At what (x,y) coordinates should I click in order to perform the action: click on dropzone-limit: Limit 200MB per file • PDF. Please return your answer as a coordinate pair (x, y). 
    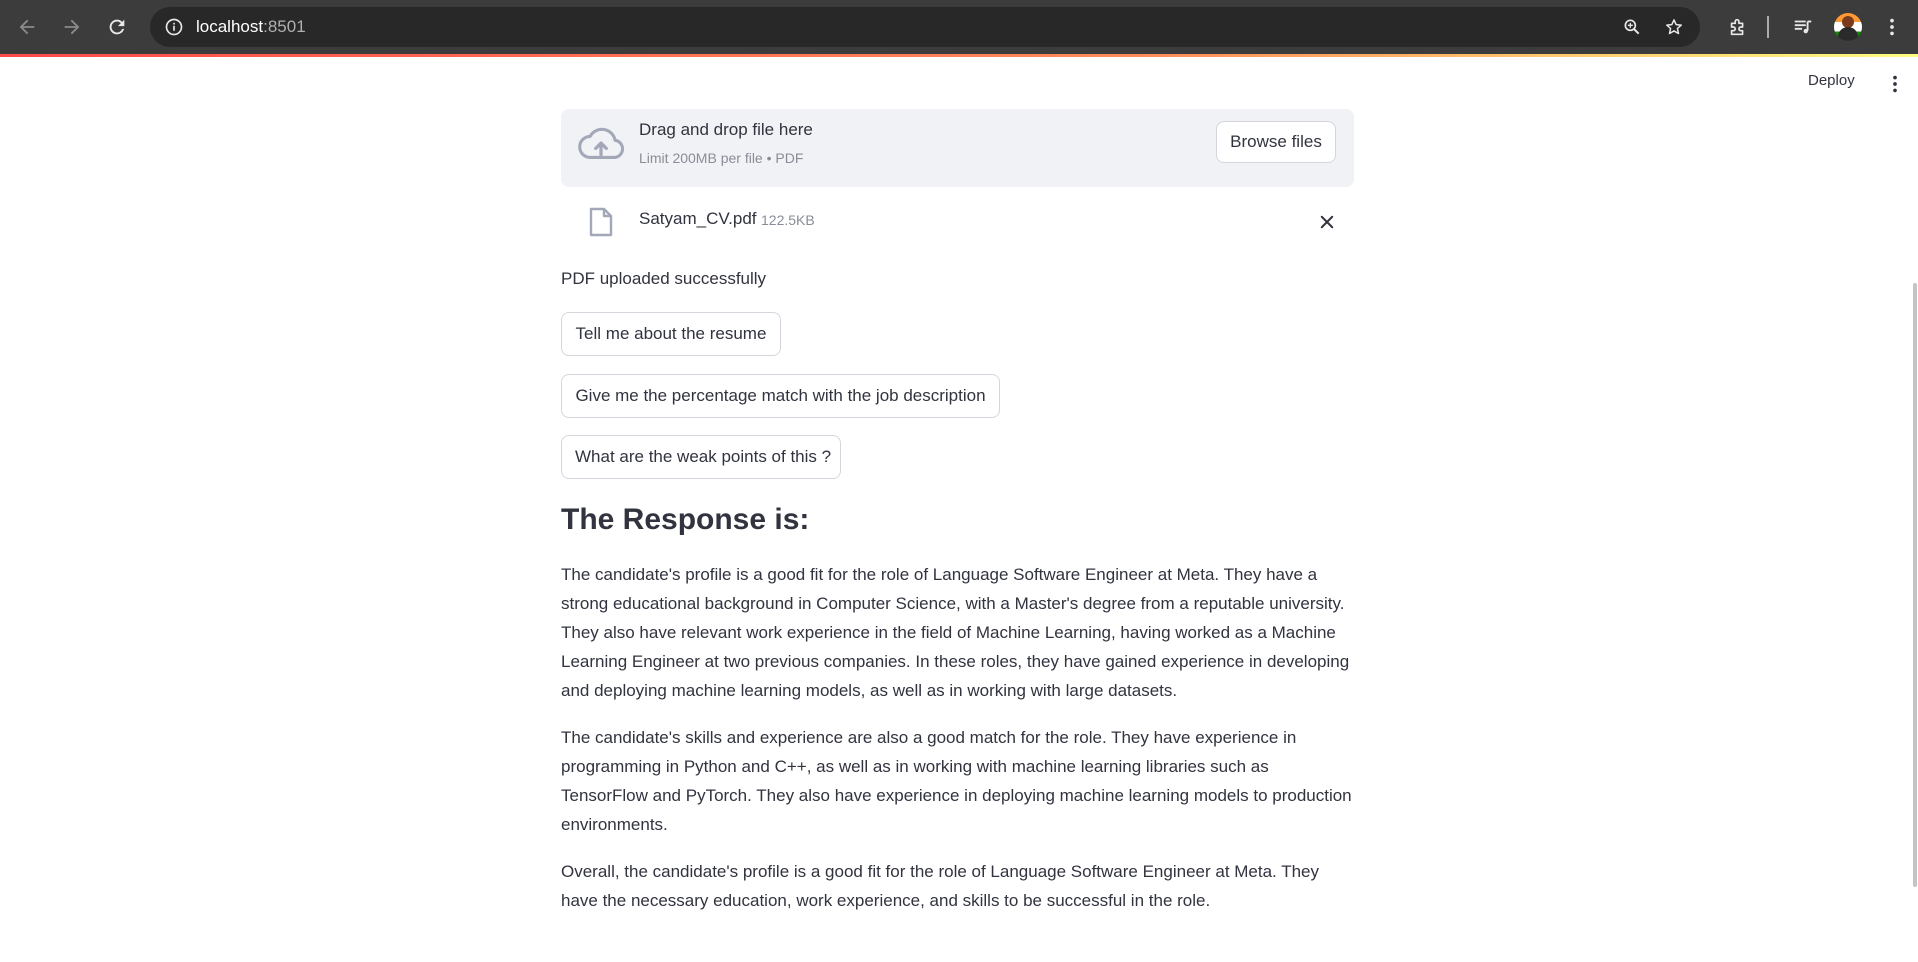
    Looking at the image, I should click on (721, 158).